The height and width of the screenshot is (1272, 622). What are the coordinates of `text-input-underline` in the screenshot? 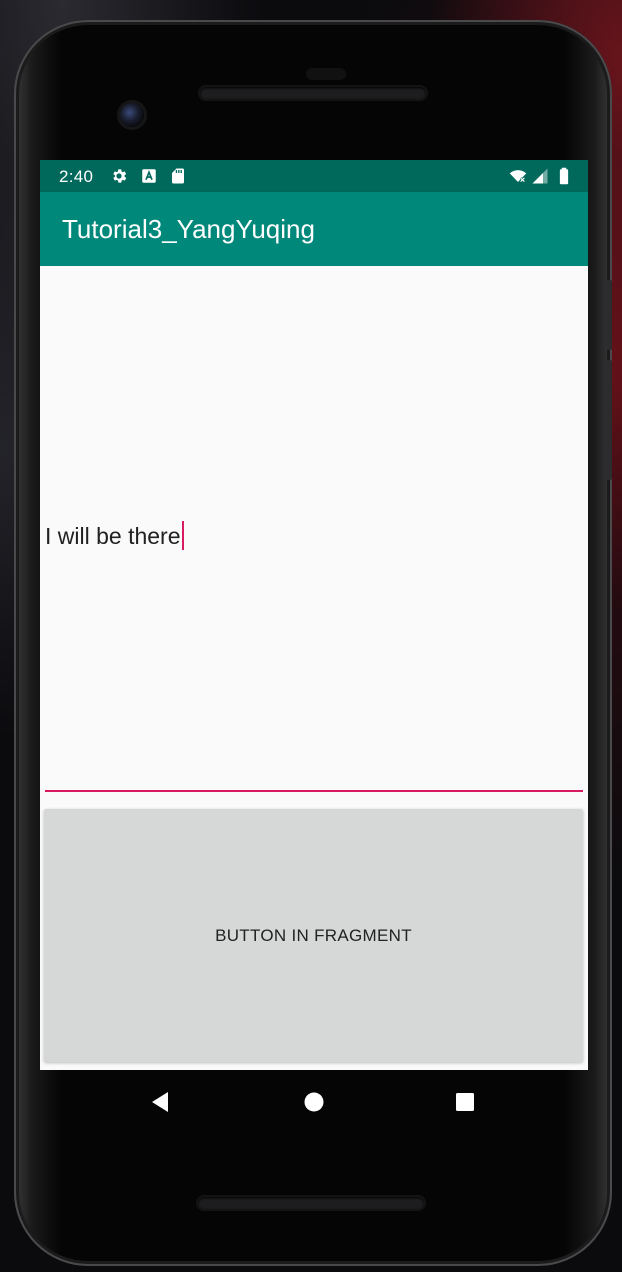 It's located at (314, 791).